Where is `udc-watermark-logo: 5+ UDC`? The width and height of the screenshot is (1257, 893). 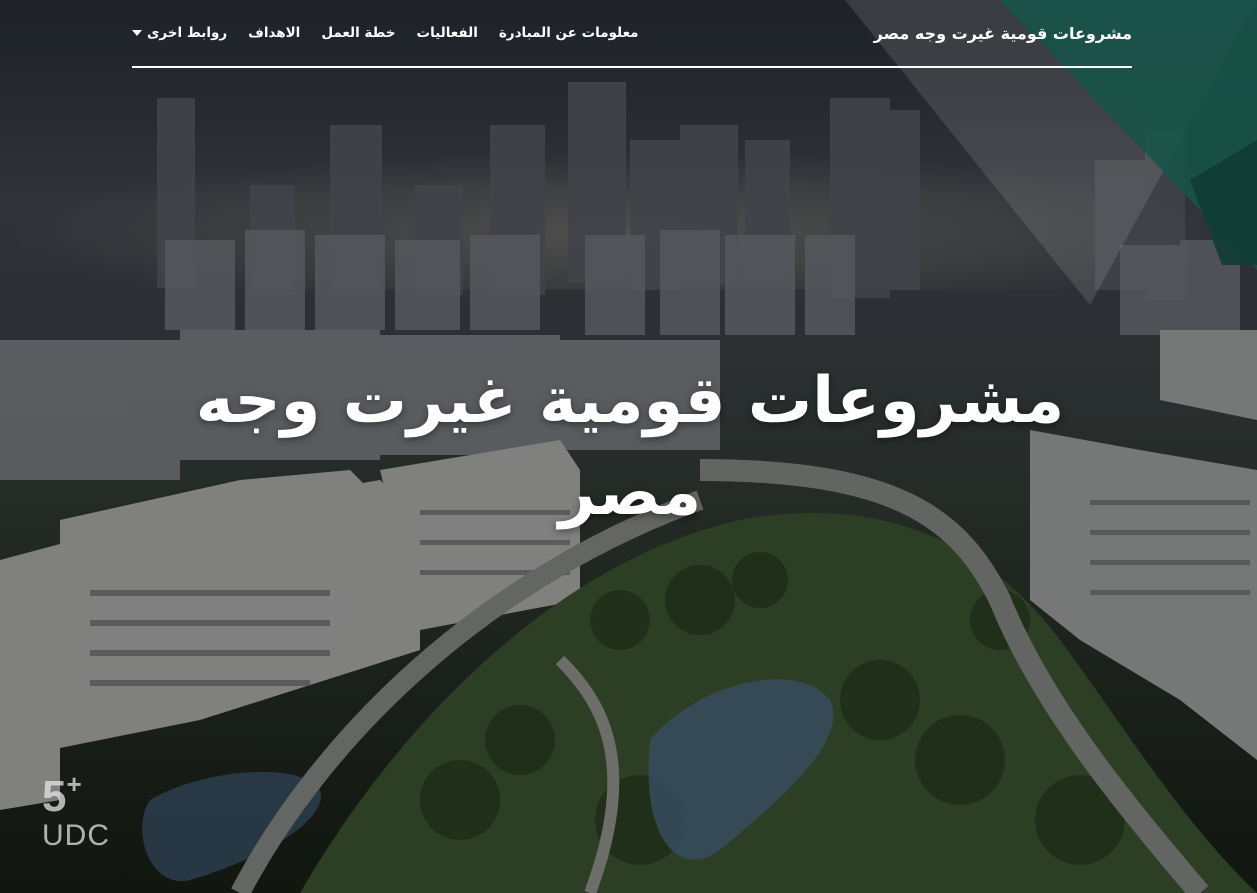
udc-watermark-logo: 5+ UDC is located at coordinates (76, 811).